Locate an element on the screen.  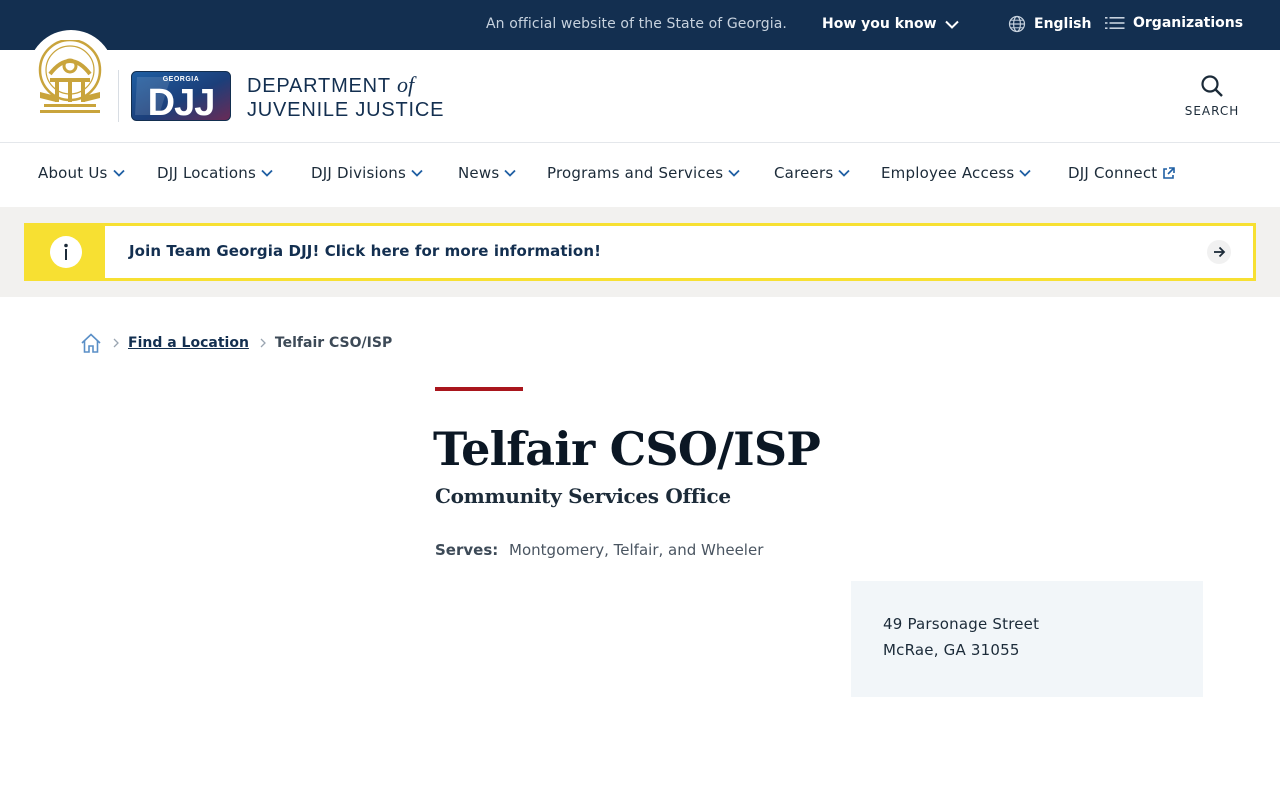
external-link-icon is located at coordinates (1169, 172).